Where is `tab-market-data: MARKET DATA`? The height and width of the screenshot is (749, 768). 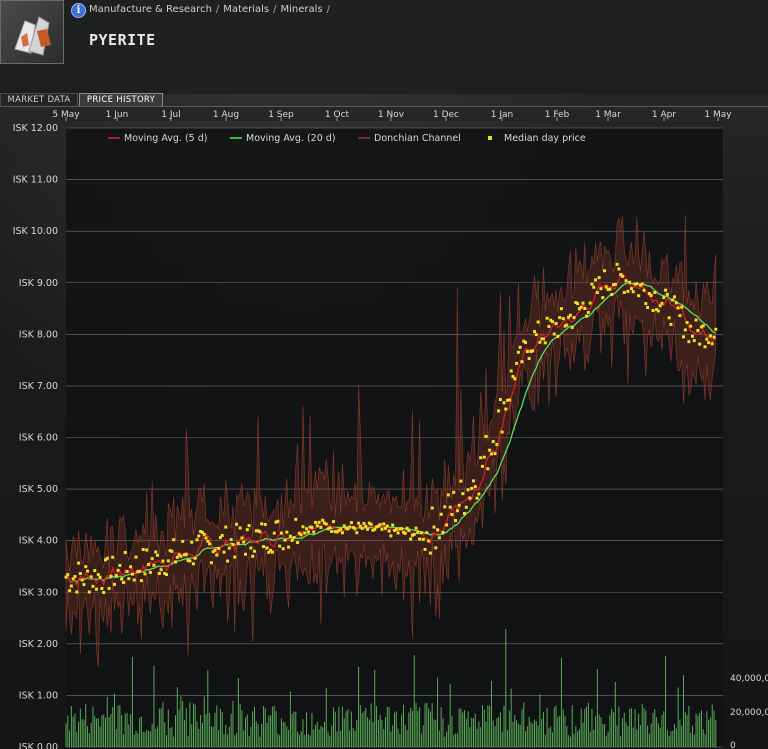
tab-market-data: MARKET DATA is located at coordinates (39, 100).